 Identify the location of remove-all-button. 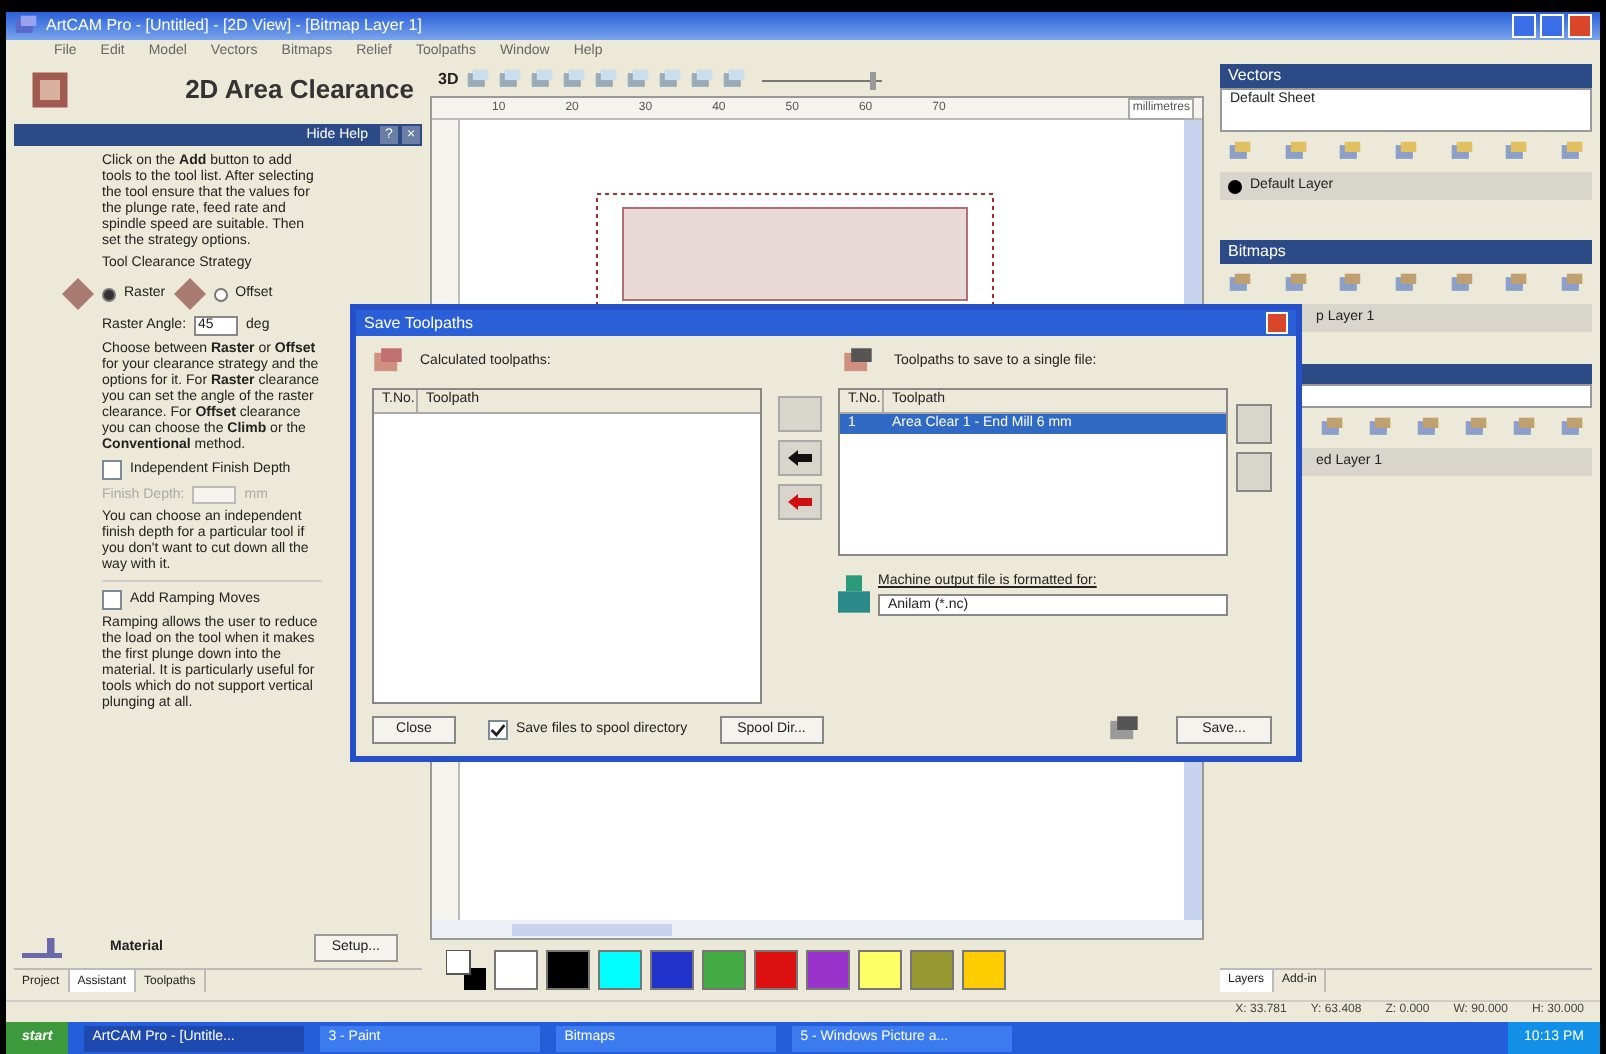
(800, 502).